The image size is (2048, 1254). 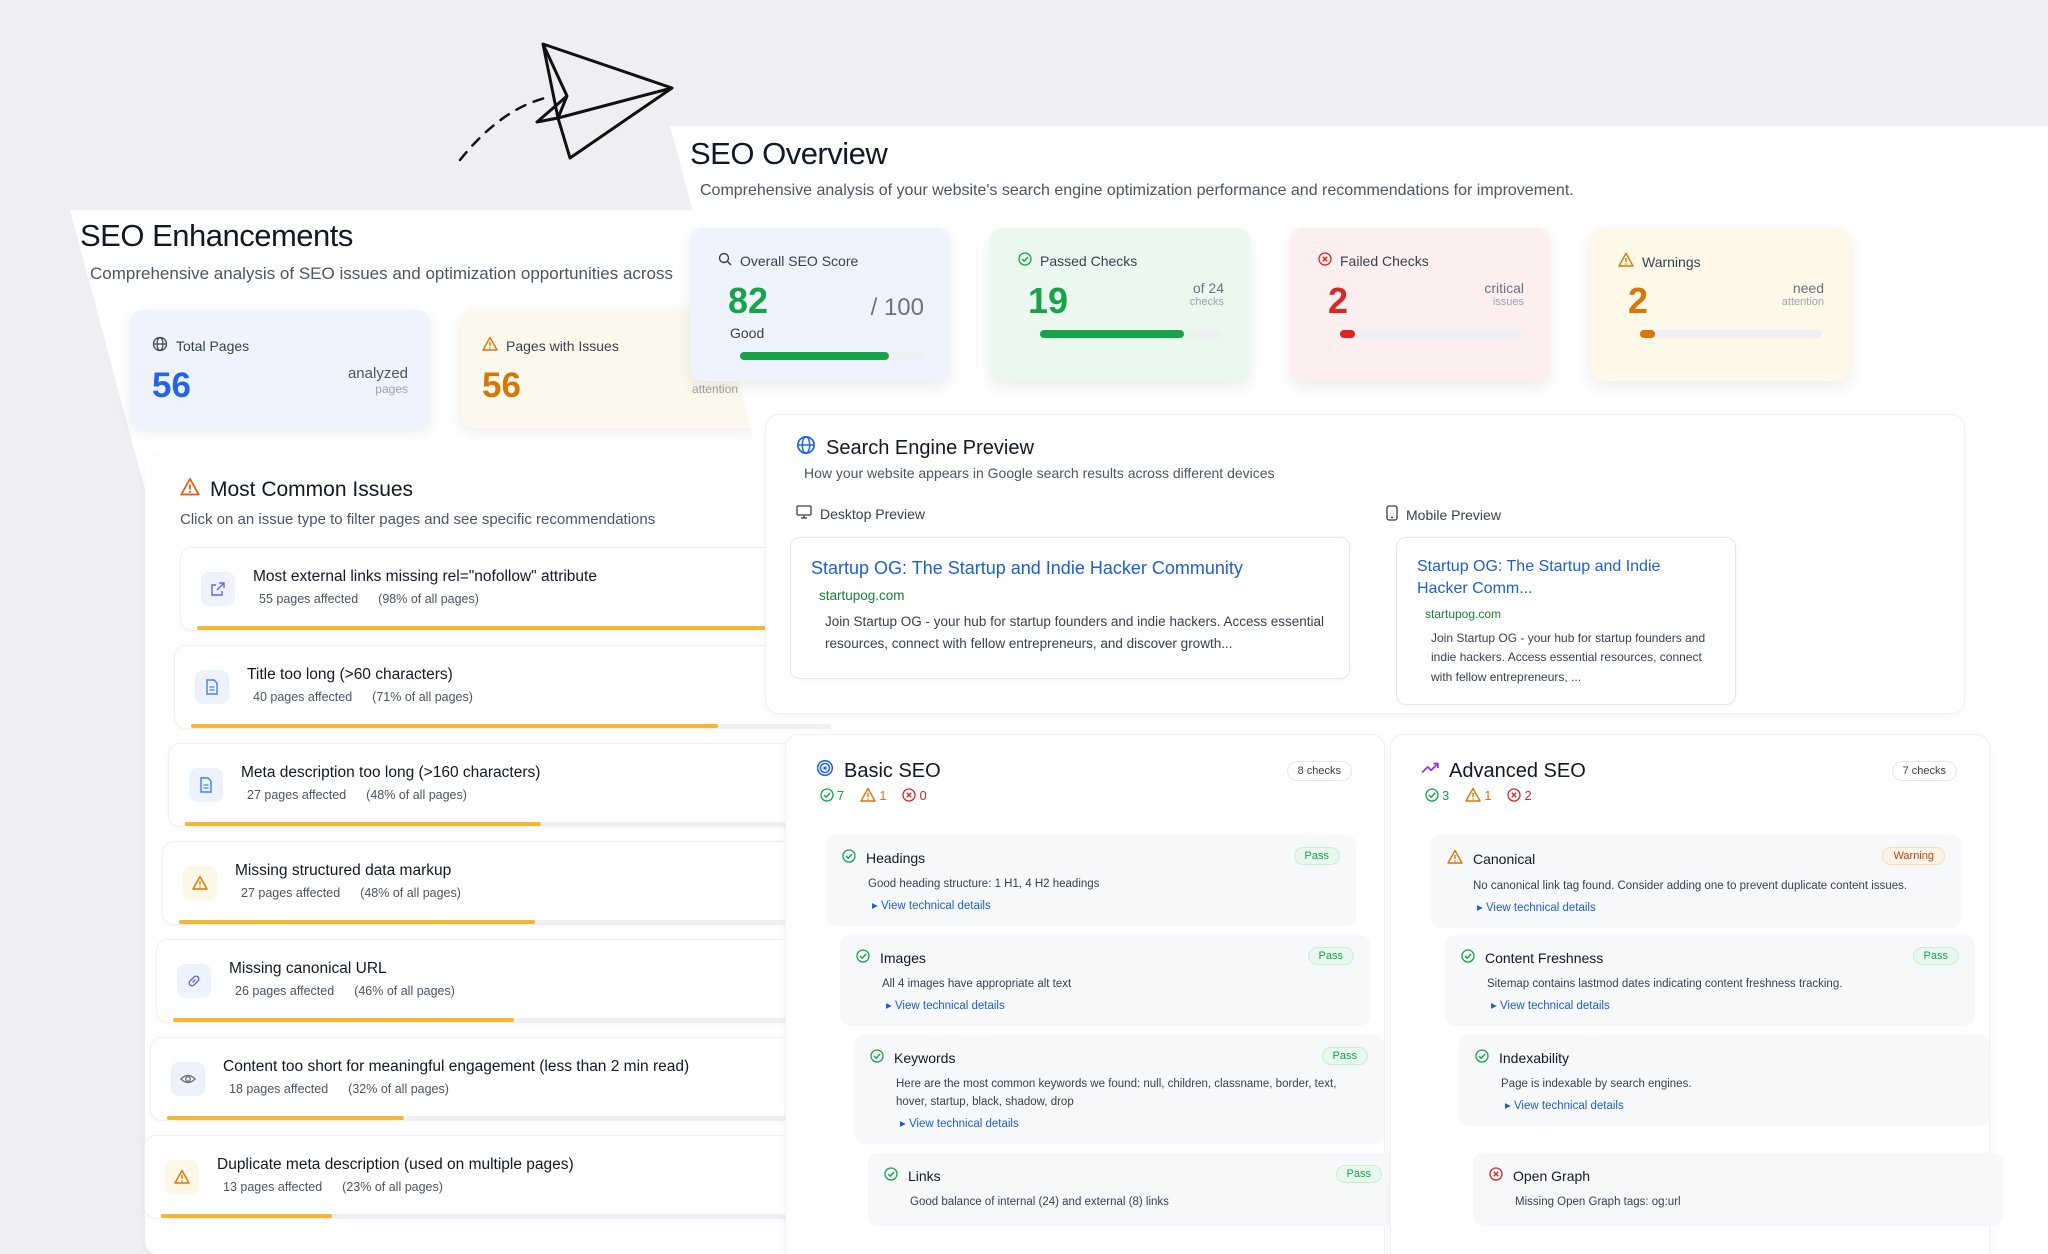 What do you see at coordinates (1504, 858) in the screenshot?
I see `check-name: Canonical` at bounding box center [1504, 858].